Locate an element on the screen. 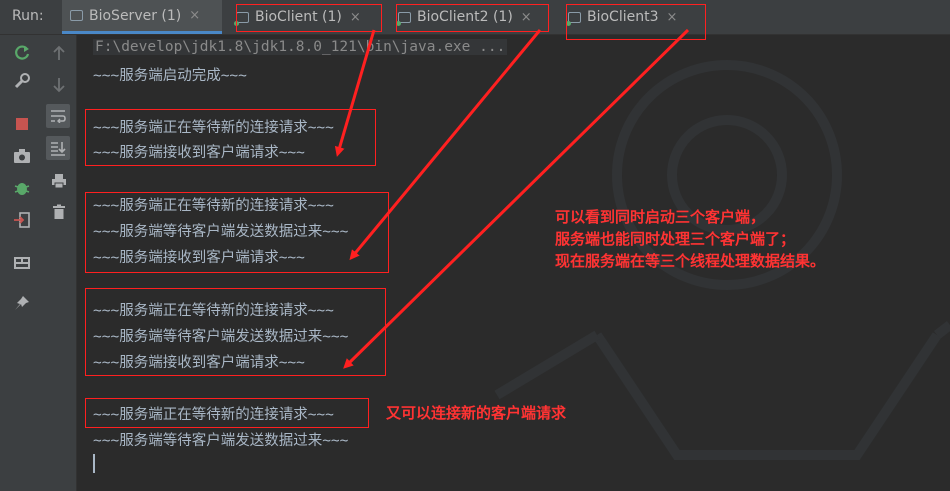 This screenshot has height=491, width=950. debug-bug-icon is located at coordinates (22, 188).